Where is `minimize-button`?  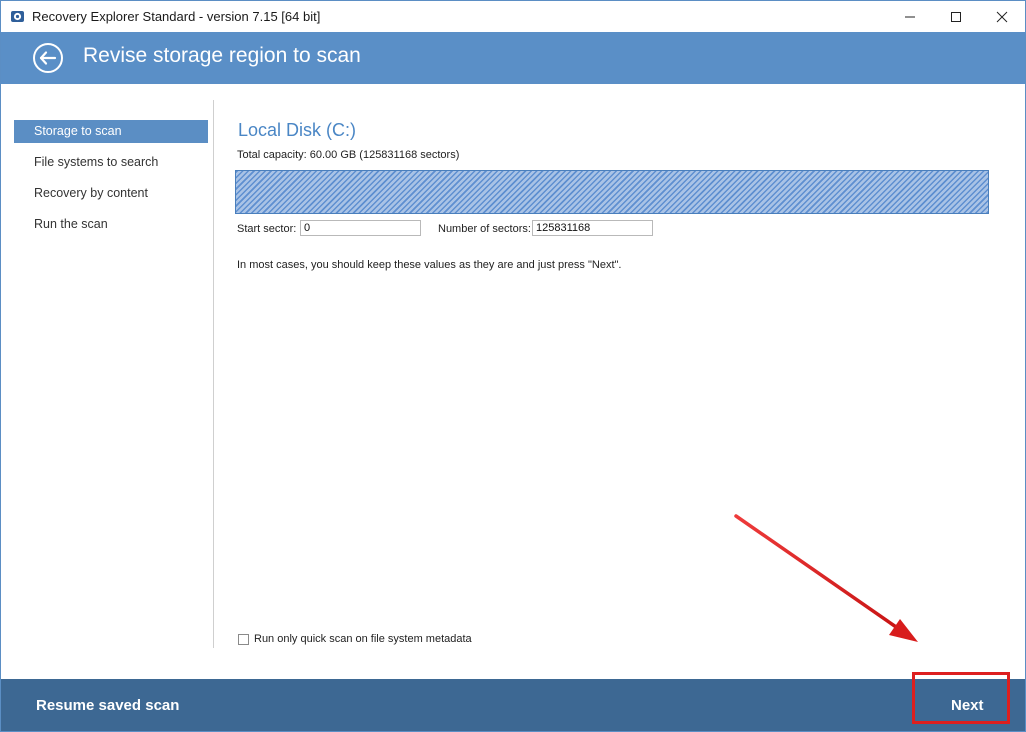 minimize-button is located at coordinates (910, 16).